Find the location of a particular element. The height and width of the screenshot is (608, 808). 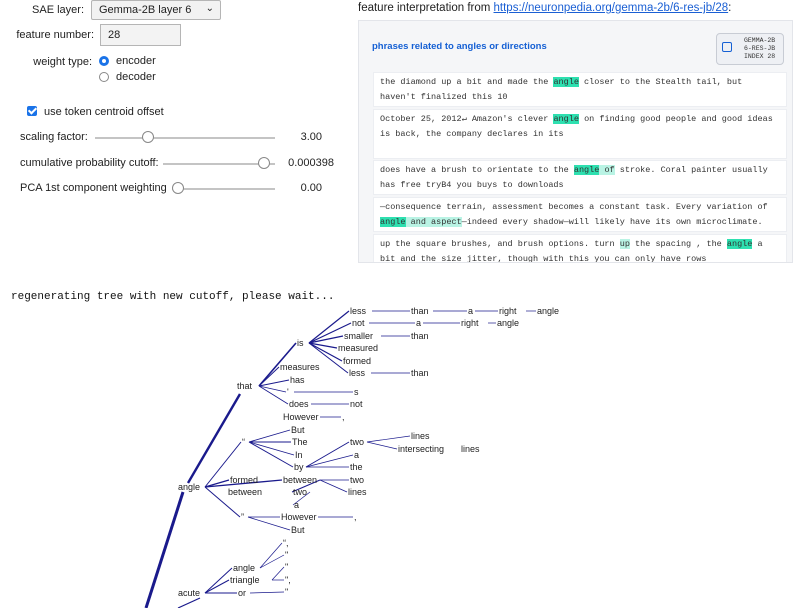

decoder-radio-label: decoder is located at coordinates (136, 77).